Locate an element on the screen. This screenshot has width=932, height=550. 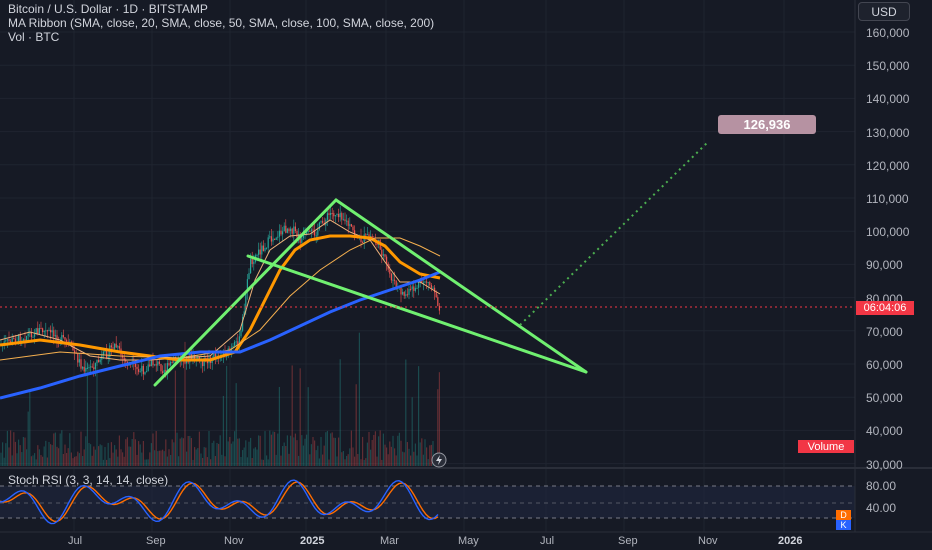
trendline-rising is located at coordinates (245, 292).